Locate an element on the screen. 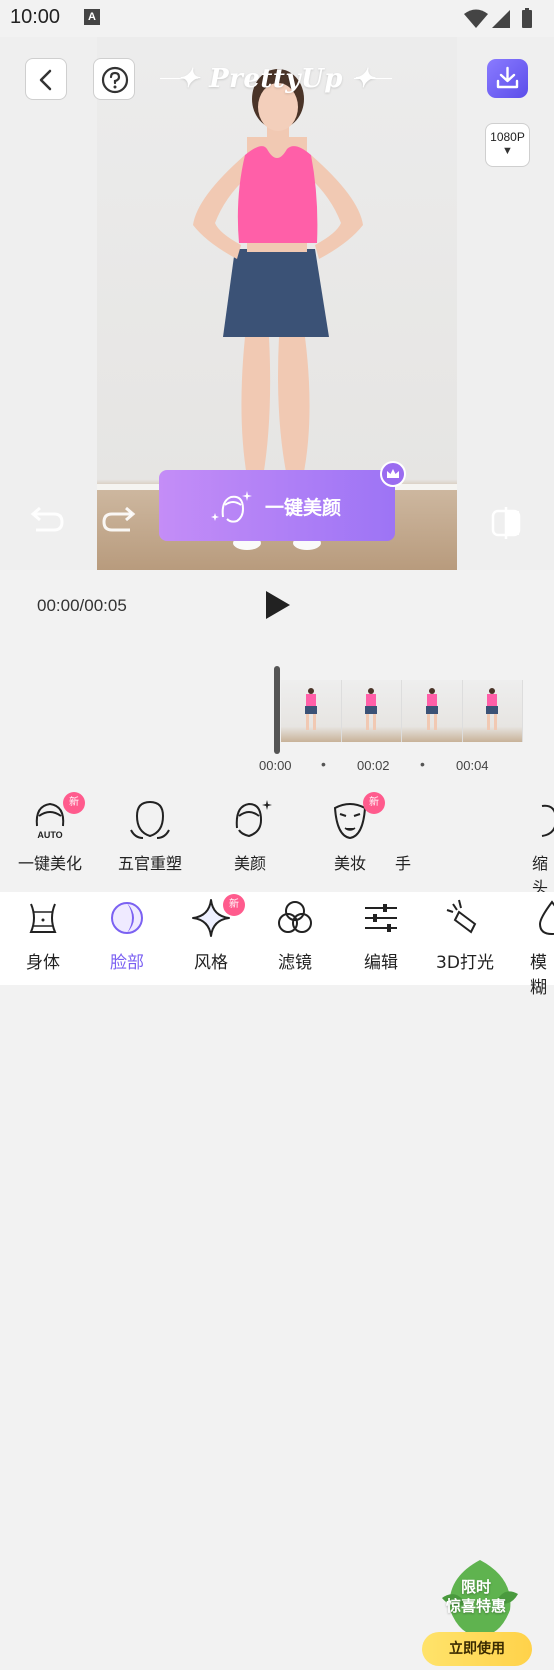 Image resolution: width=554 pixels, height=1670 pixels. tab-body: 身体 is located at coordinates (43, 935).